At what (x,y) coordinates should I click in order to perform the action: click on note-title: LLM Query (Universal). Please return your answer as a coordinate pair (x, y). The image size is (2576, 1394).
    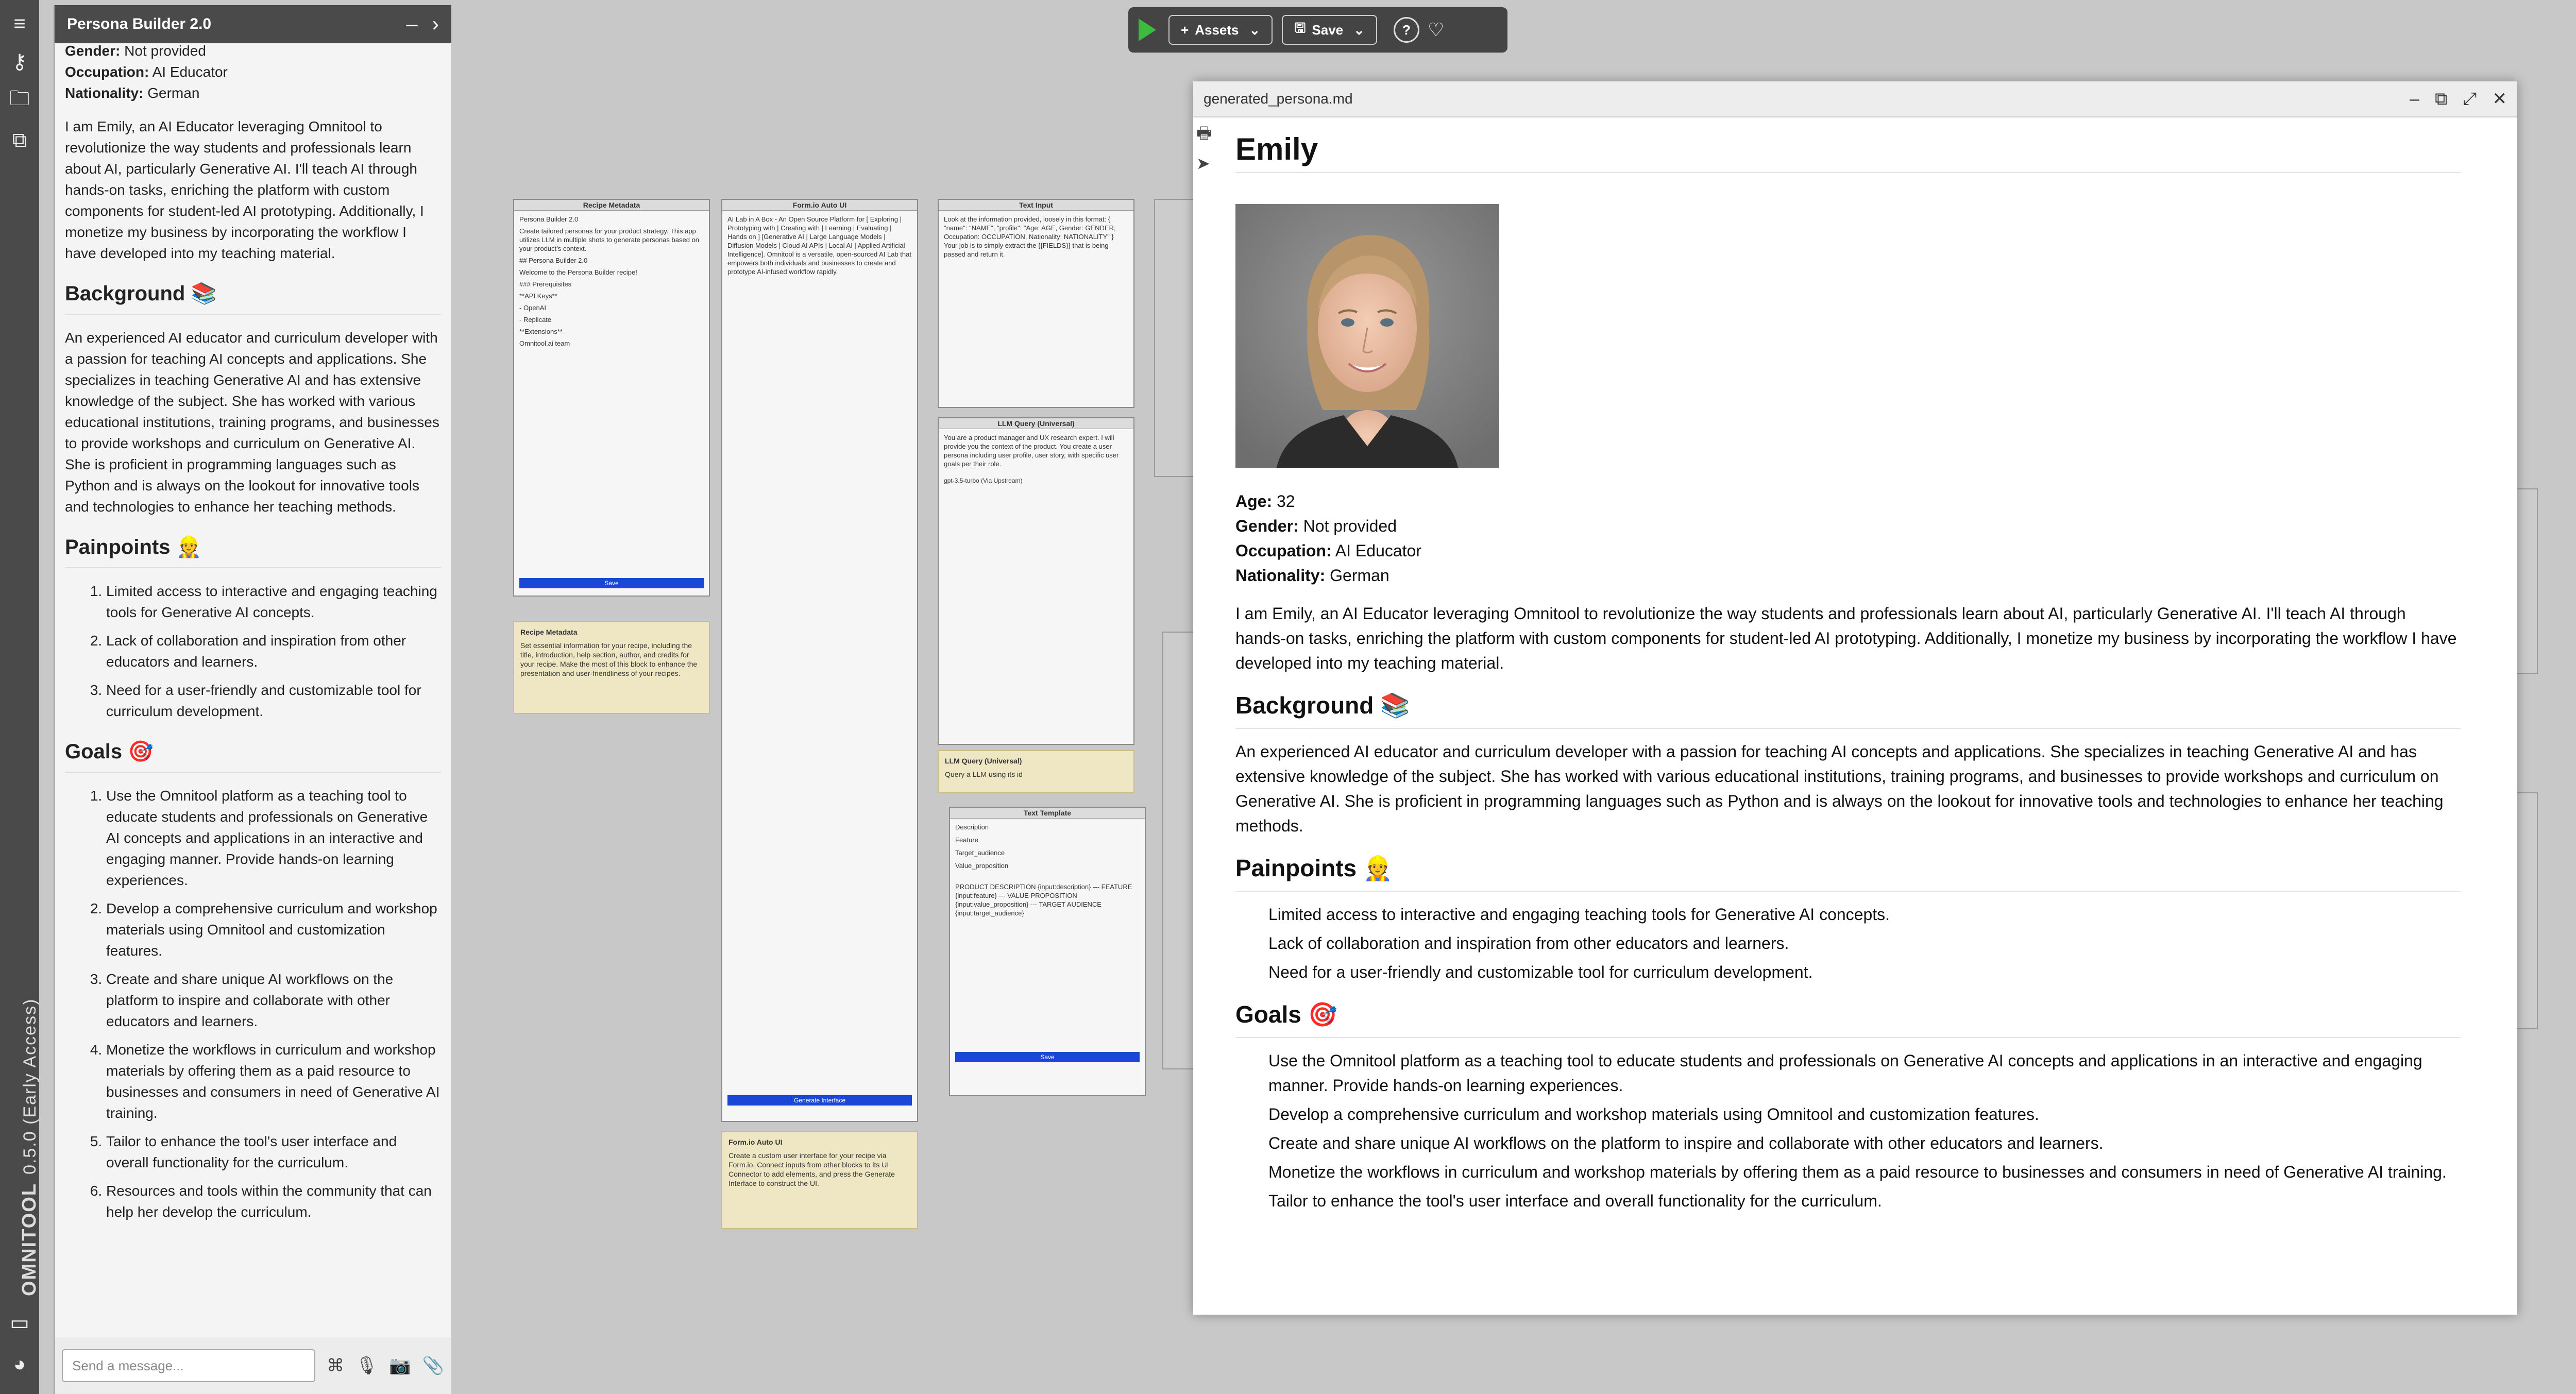
    Looking at the image, I should click on (984, 761).